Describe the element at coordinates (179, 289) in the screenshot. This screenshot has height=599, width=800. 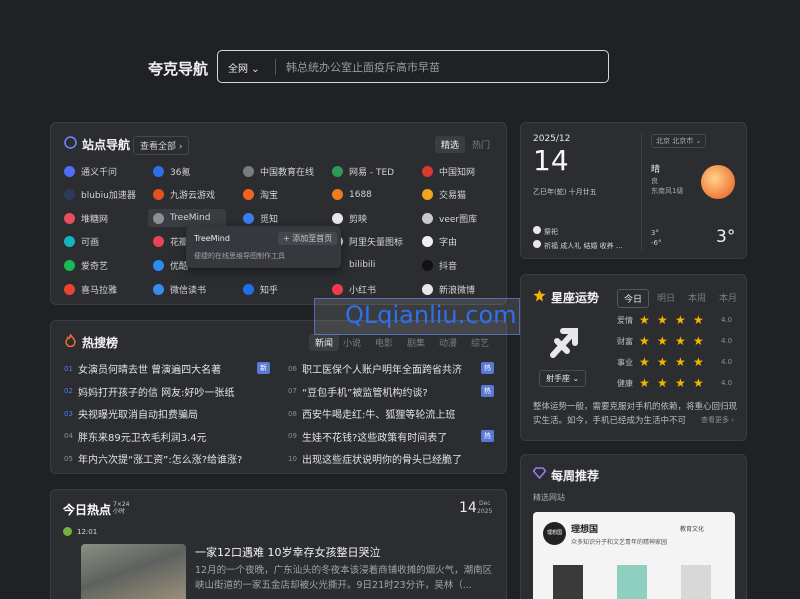
I see `site-link: 微信读书` at that location.